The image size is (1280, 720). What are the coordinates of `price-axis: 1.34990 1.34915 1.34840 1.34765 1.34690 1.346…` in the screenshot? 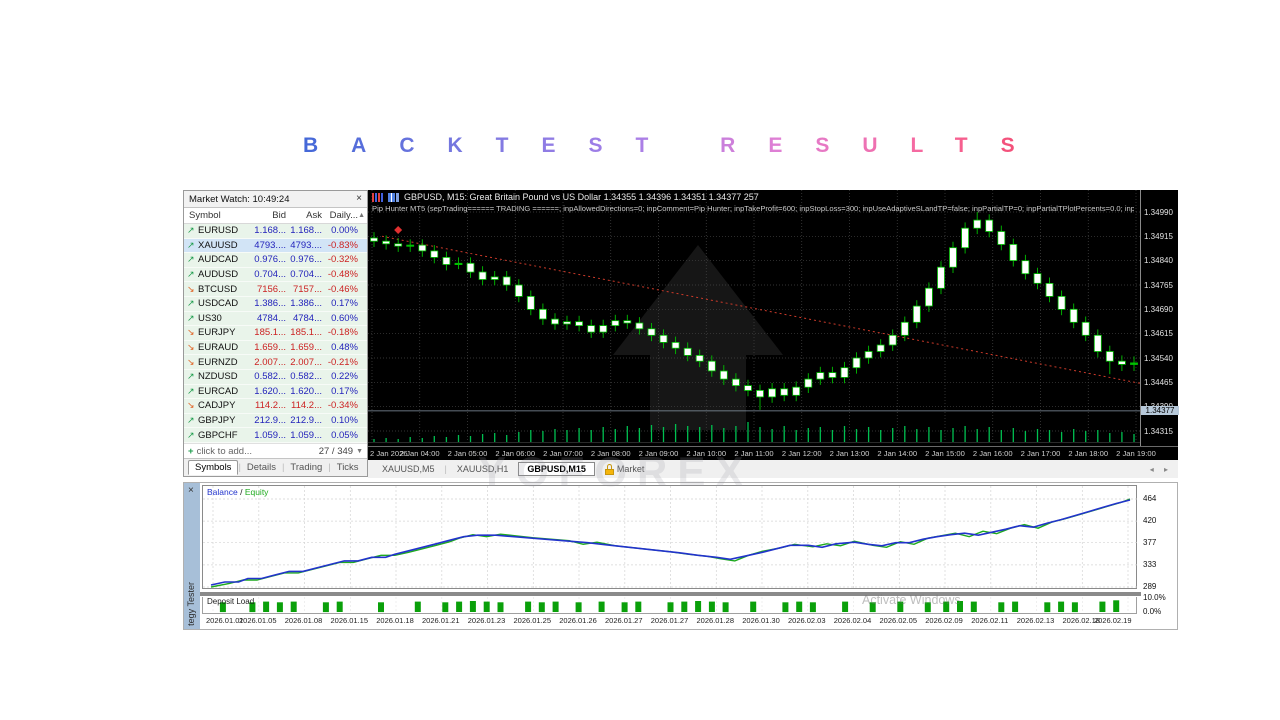 It's located at (1159, 318).